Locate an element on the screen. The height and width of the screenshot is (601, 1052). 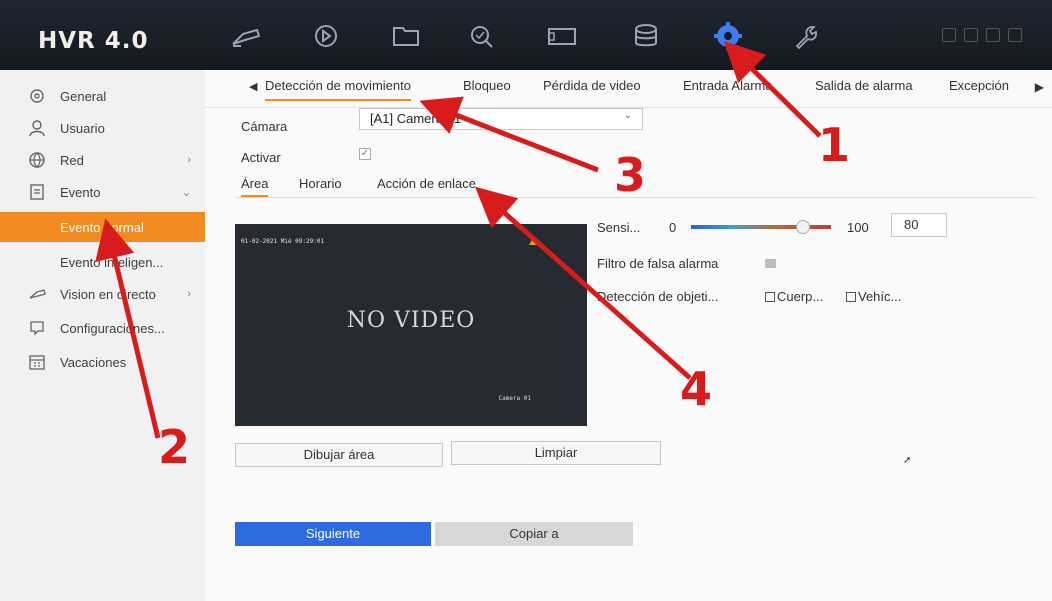
globe-icon is located at coordinates (37, 160).